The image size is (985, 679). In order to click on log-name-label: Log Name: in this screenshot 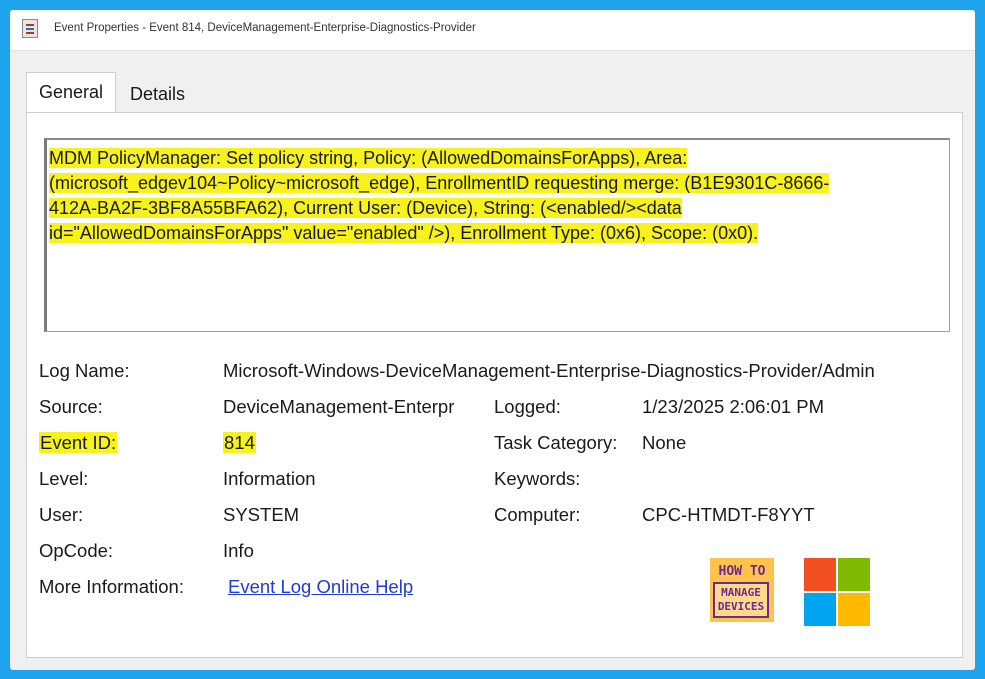, I will do `click(84, 370)`.